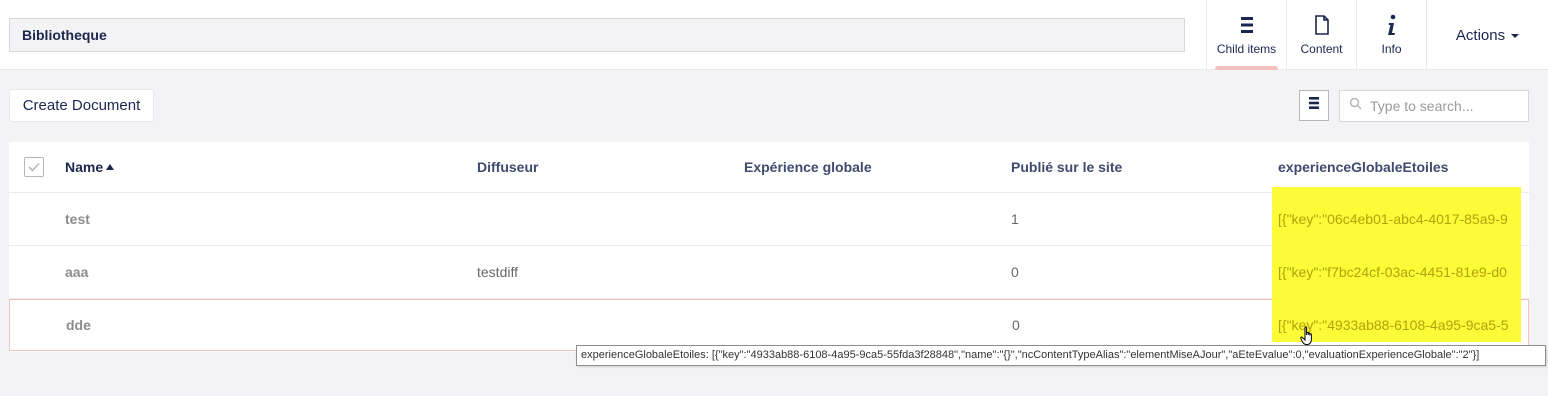 The width and height of the screenshot is (1548, 396). Describe the element at coordinates (265, 167) in the screenshot. I see `column-header-name: Name` at that location.